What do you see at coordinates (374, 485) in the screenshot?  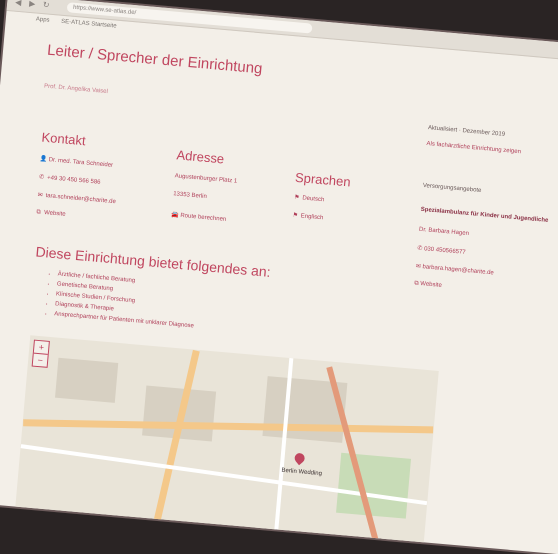 I see `map-park` at bounding box center [374, 485].